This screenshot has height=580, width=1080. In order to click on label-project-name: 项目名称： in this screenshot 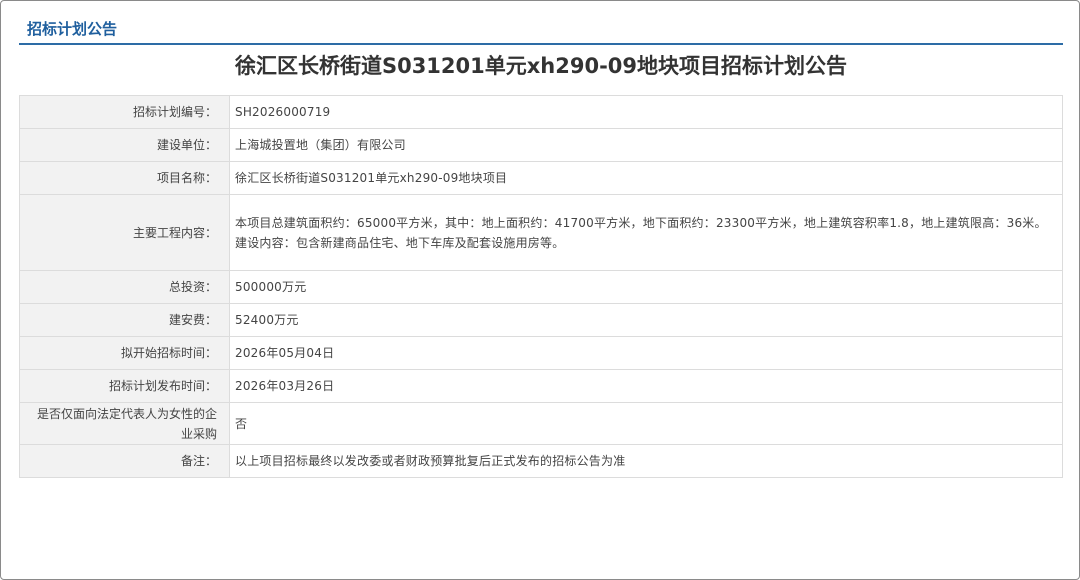, I will do `click(124, 178)`.